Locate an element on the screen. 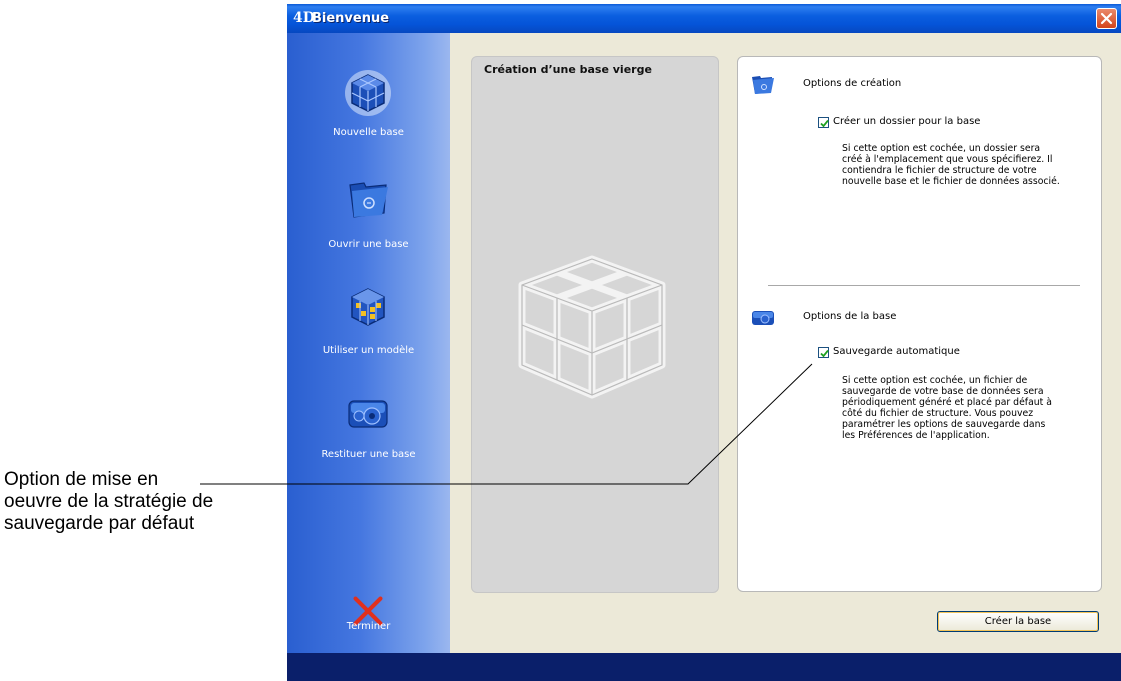 The width and height of the screenshot is (1121, 681). wireframe-cube-image is located at coordinates (592, 327).